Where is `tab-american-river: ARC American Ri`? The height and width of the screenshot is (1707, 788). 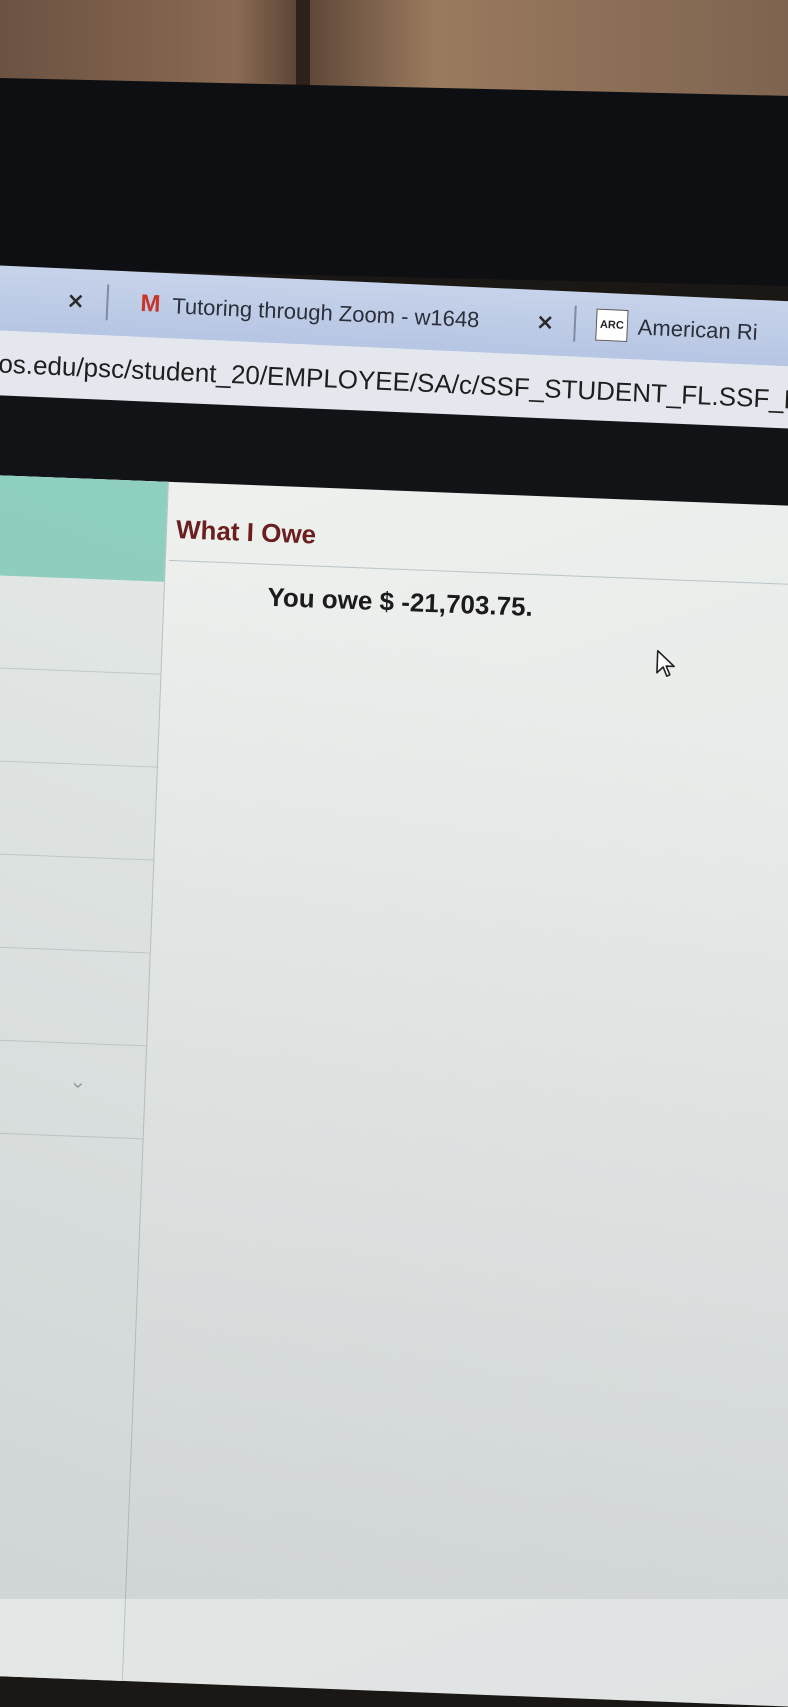 tab-american-river: ARC American Ri is located at coordinates (394, 305).